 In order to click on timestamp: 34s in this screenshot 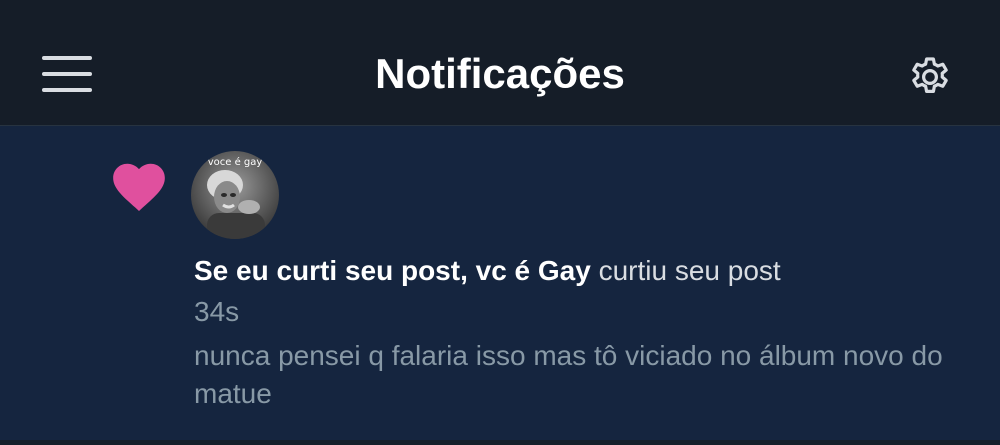, I will do `click(217, 311)`.